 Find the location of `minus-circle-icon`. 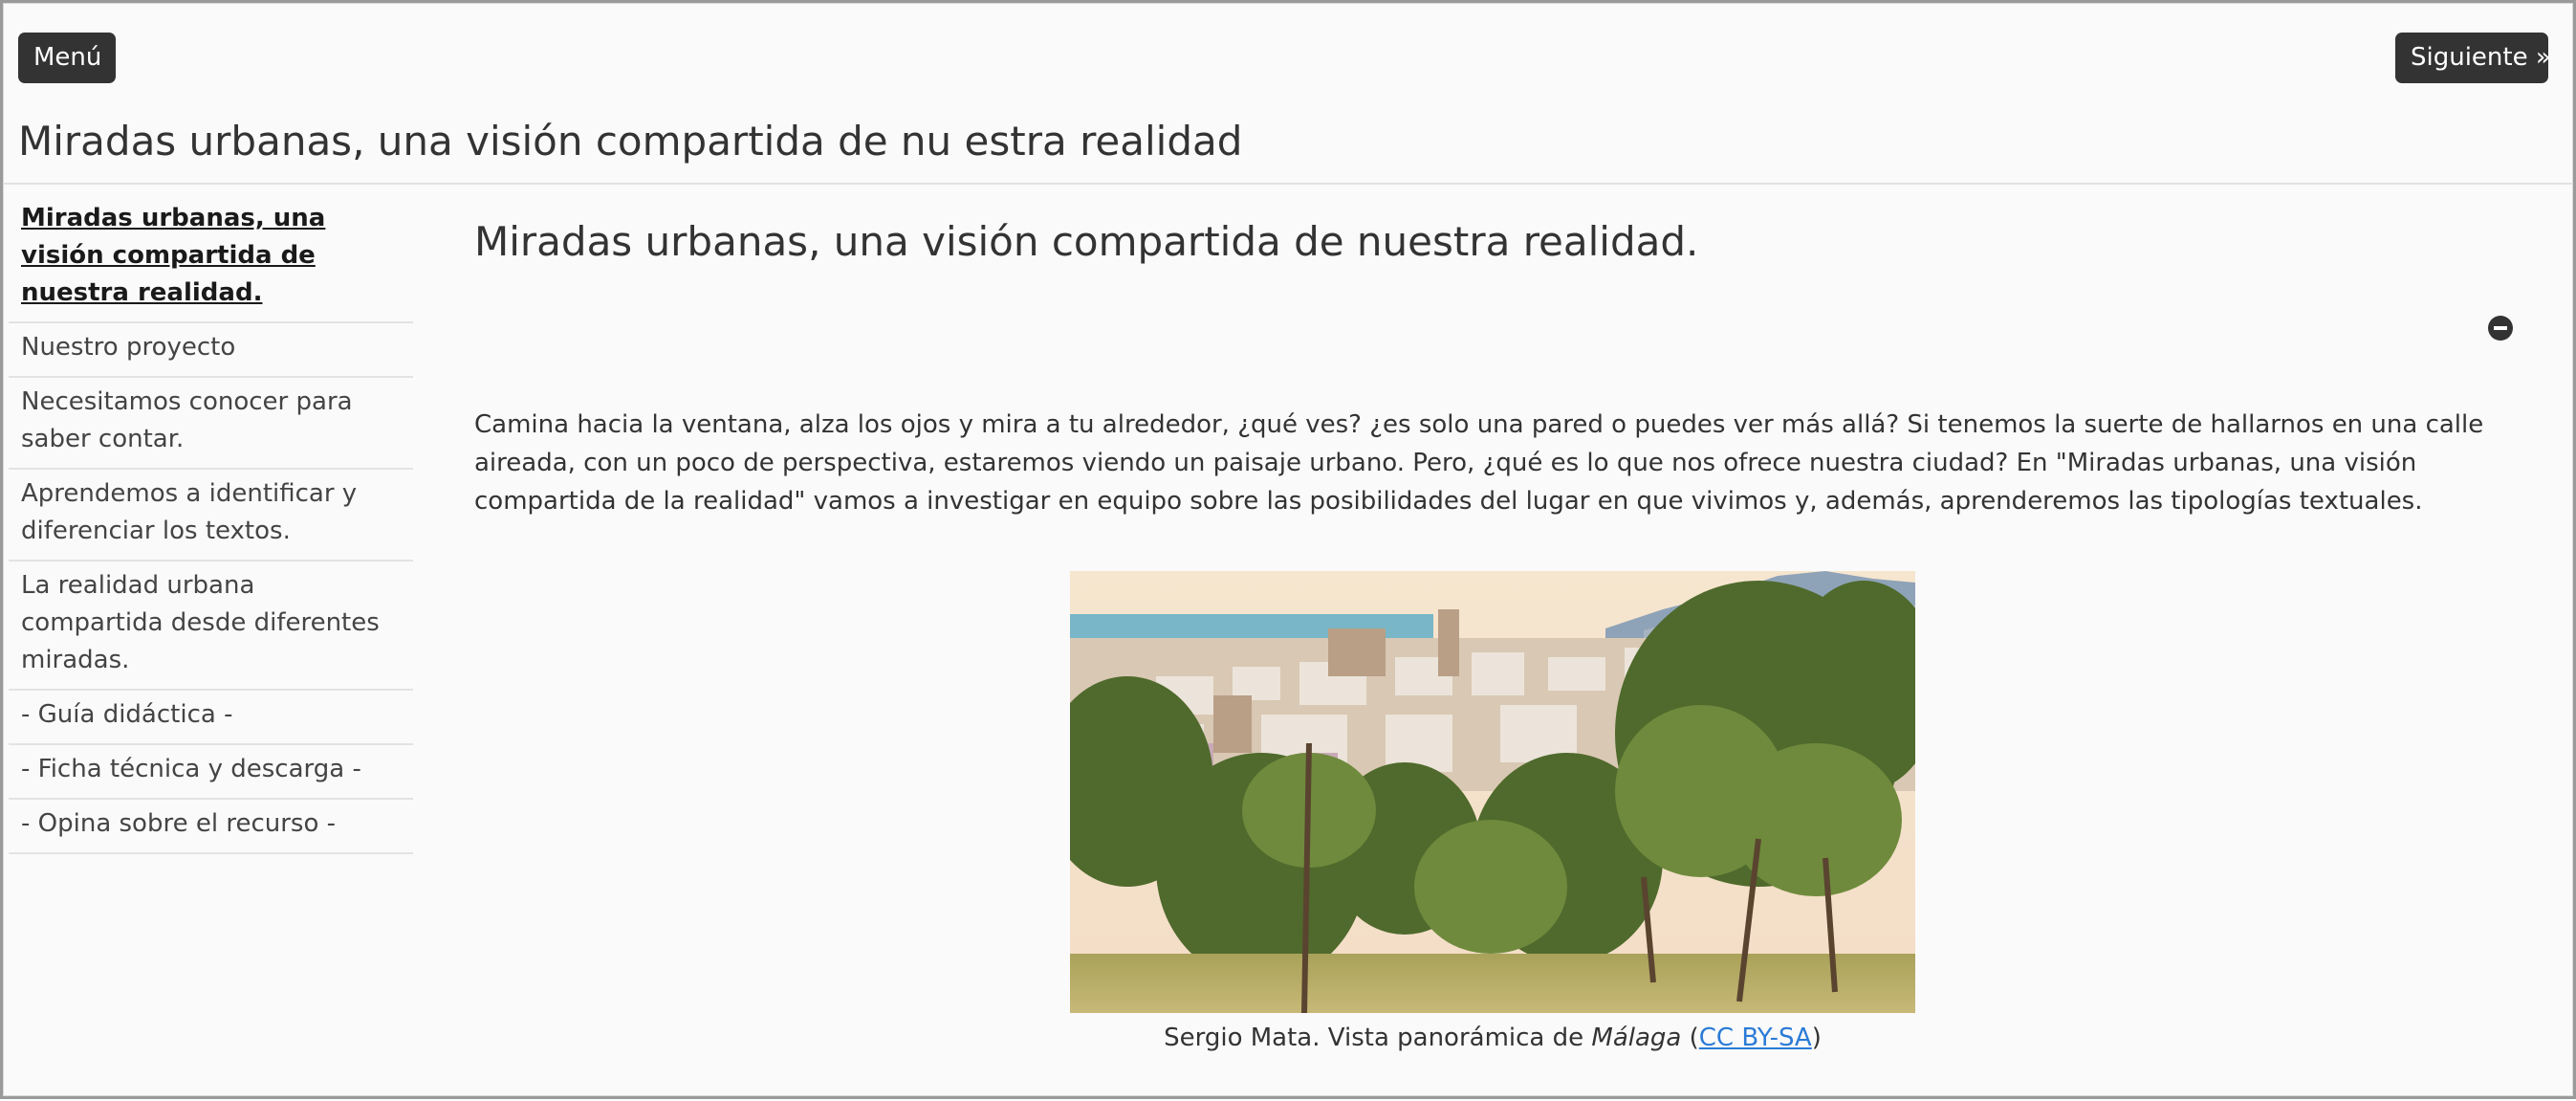

minus-circle-icon is located at coordinates (2500, 328).